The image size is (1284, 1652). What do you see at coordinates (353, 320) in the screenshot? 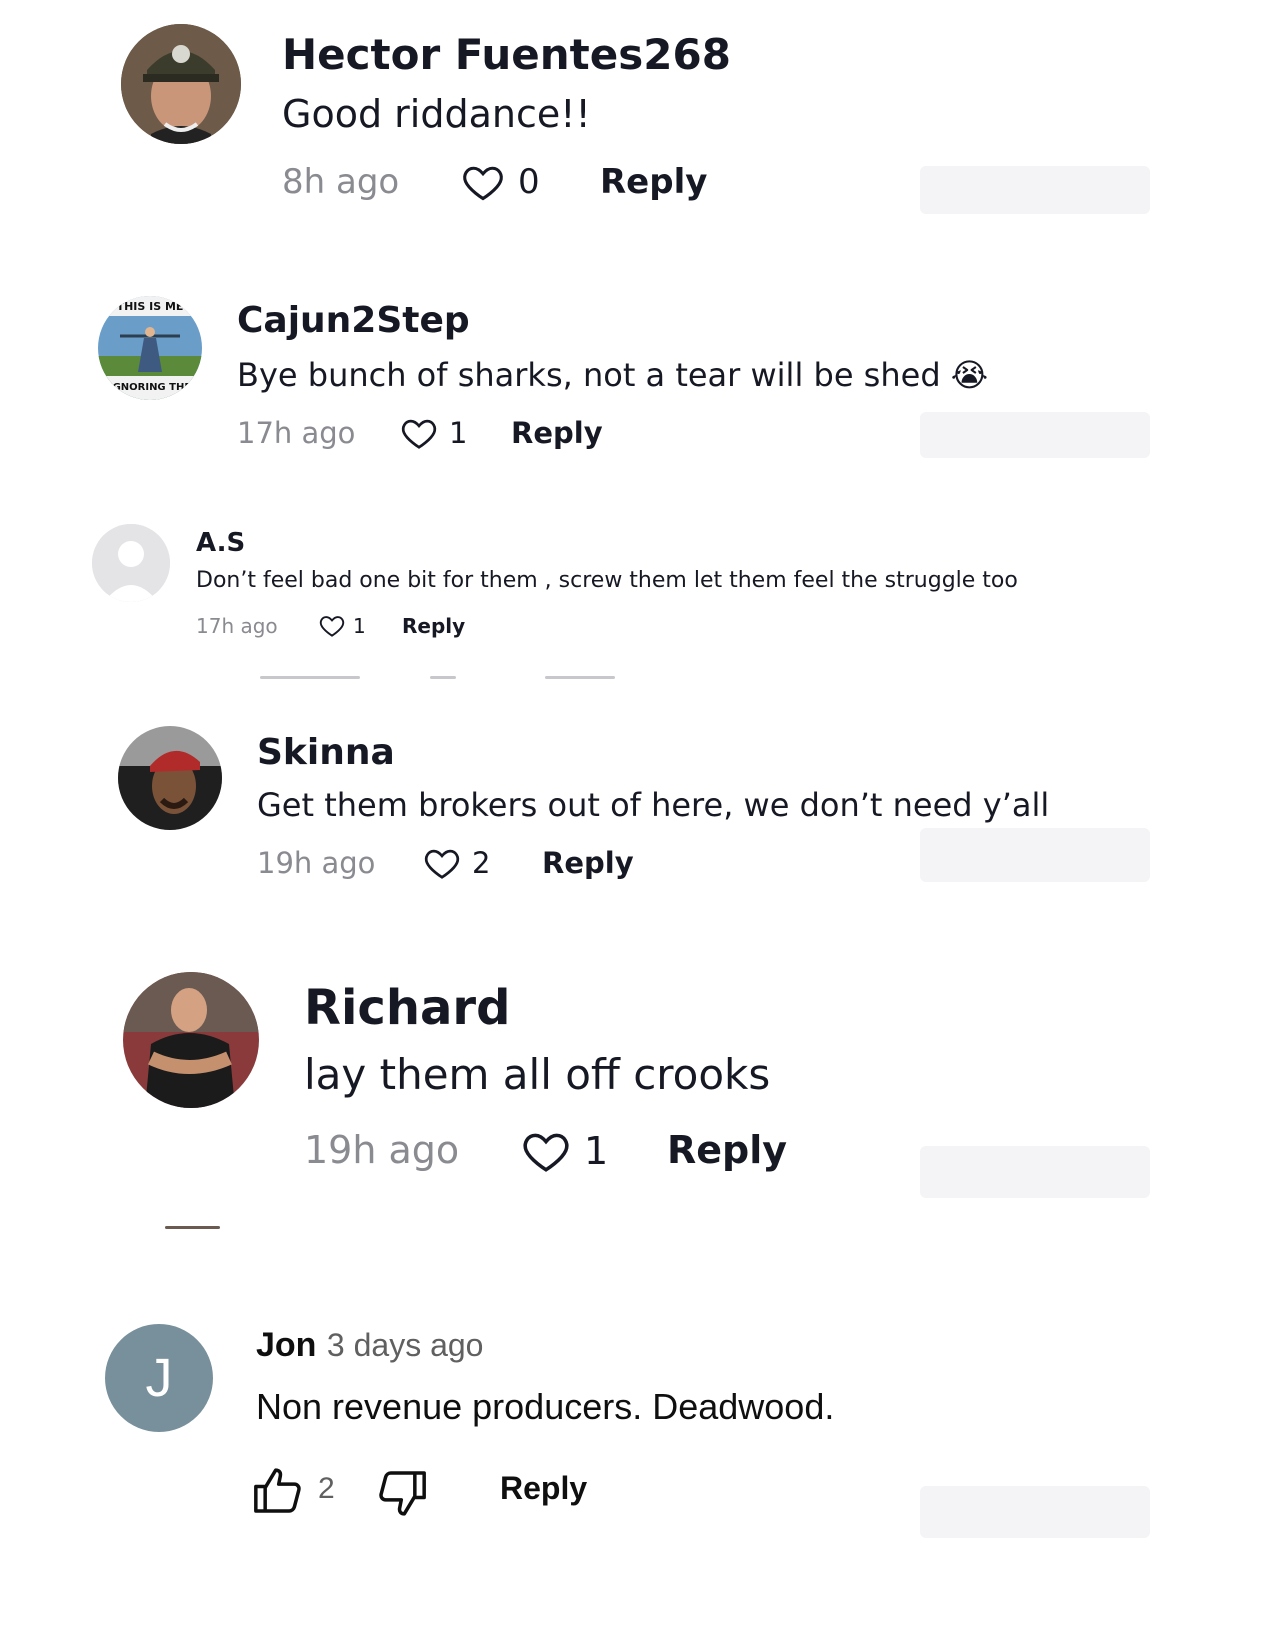
I see `username: Cajun2Step` at bounding box center [353, 320].